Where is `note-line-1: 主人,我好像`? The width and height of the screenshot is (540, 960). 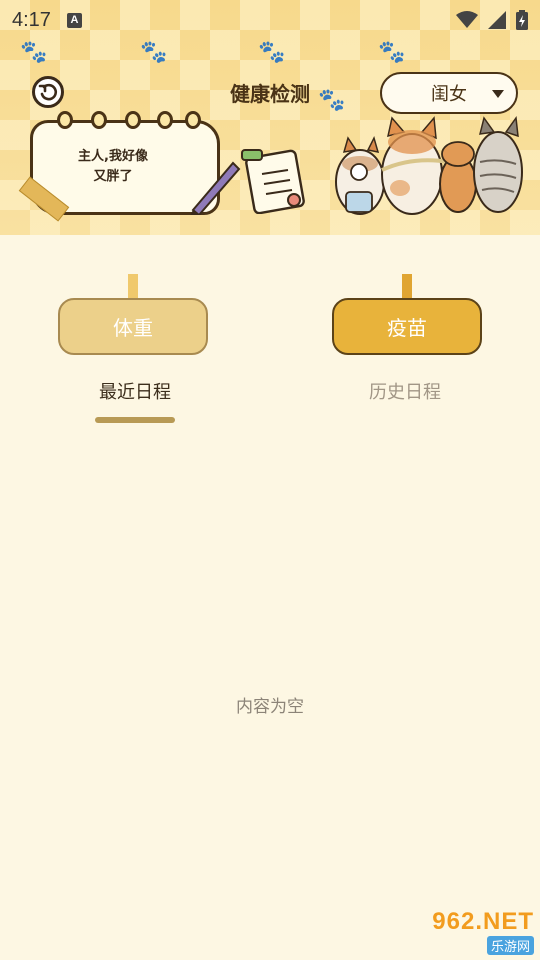
note-line-1: 主人,我好像 is located at coordinates (113, 156).